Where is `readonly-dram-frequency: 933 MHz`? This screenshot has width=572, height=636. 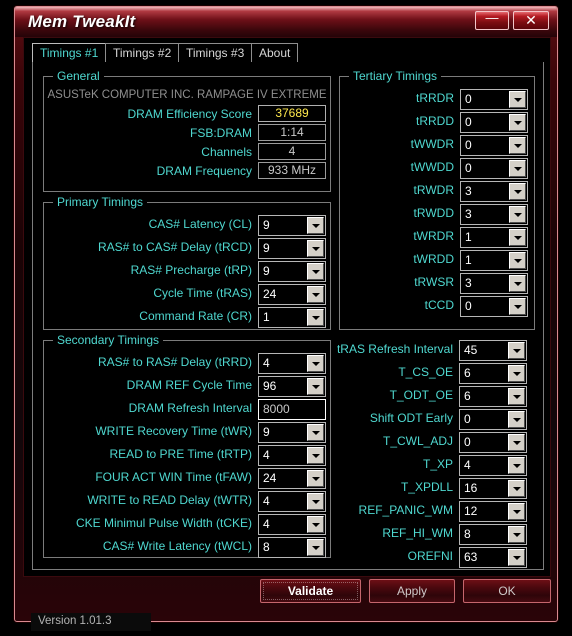 readonly-dram-frequency: 933 MHz is located at coordinates (292, 170).